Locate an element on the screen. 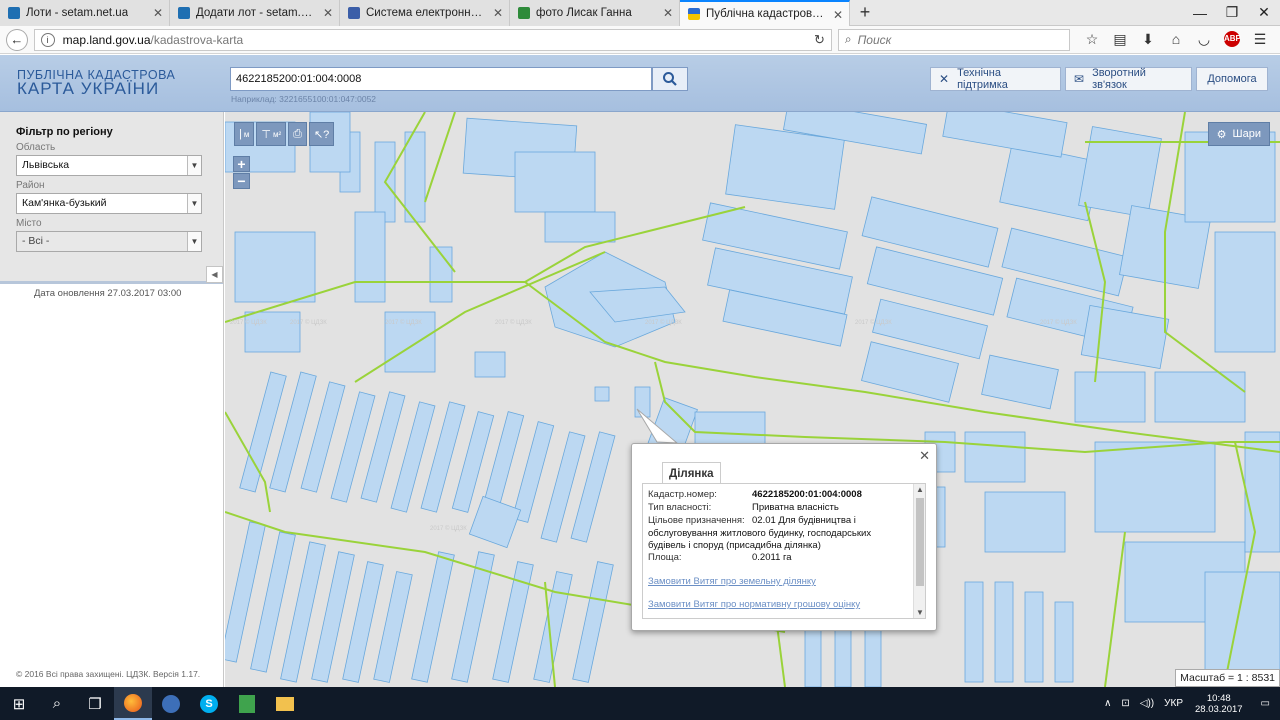 The width and height of the screenshot is (1280, 720). zoom-in-button: + is located at coordinates (241, 164).